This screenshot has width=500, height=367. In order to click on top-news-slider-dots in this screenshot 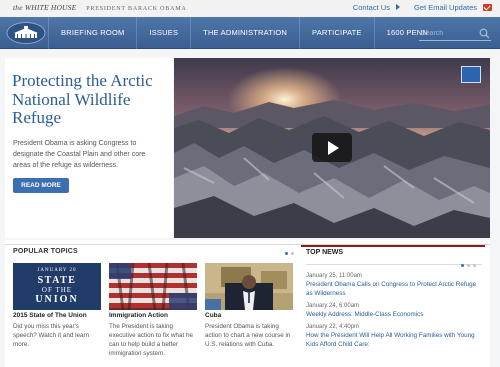, I will do `click(468, 265)`.